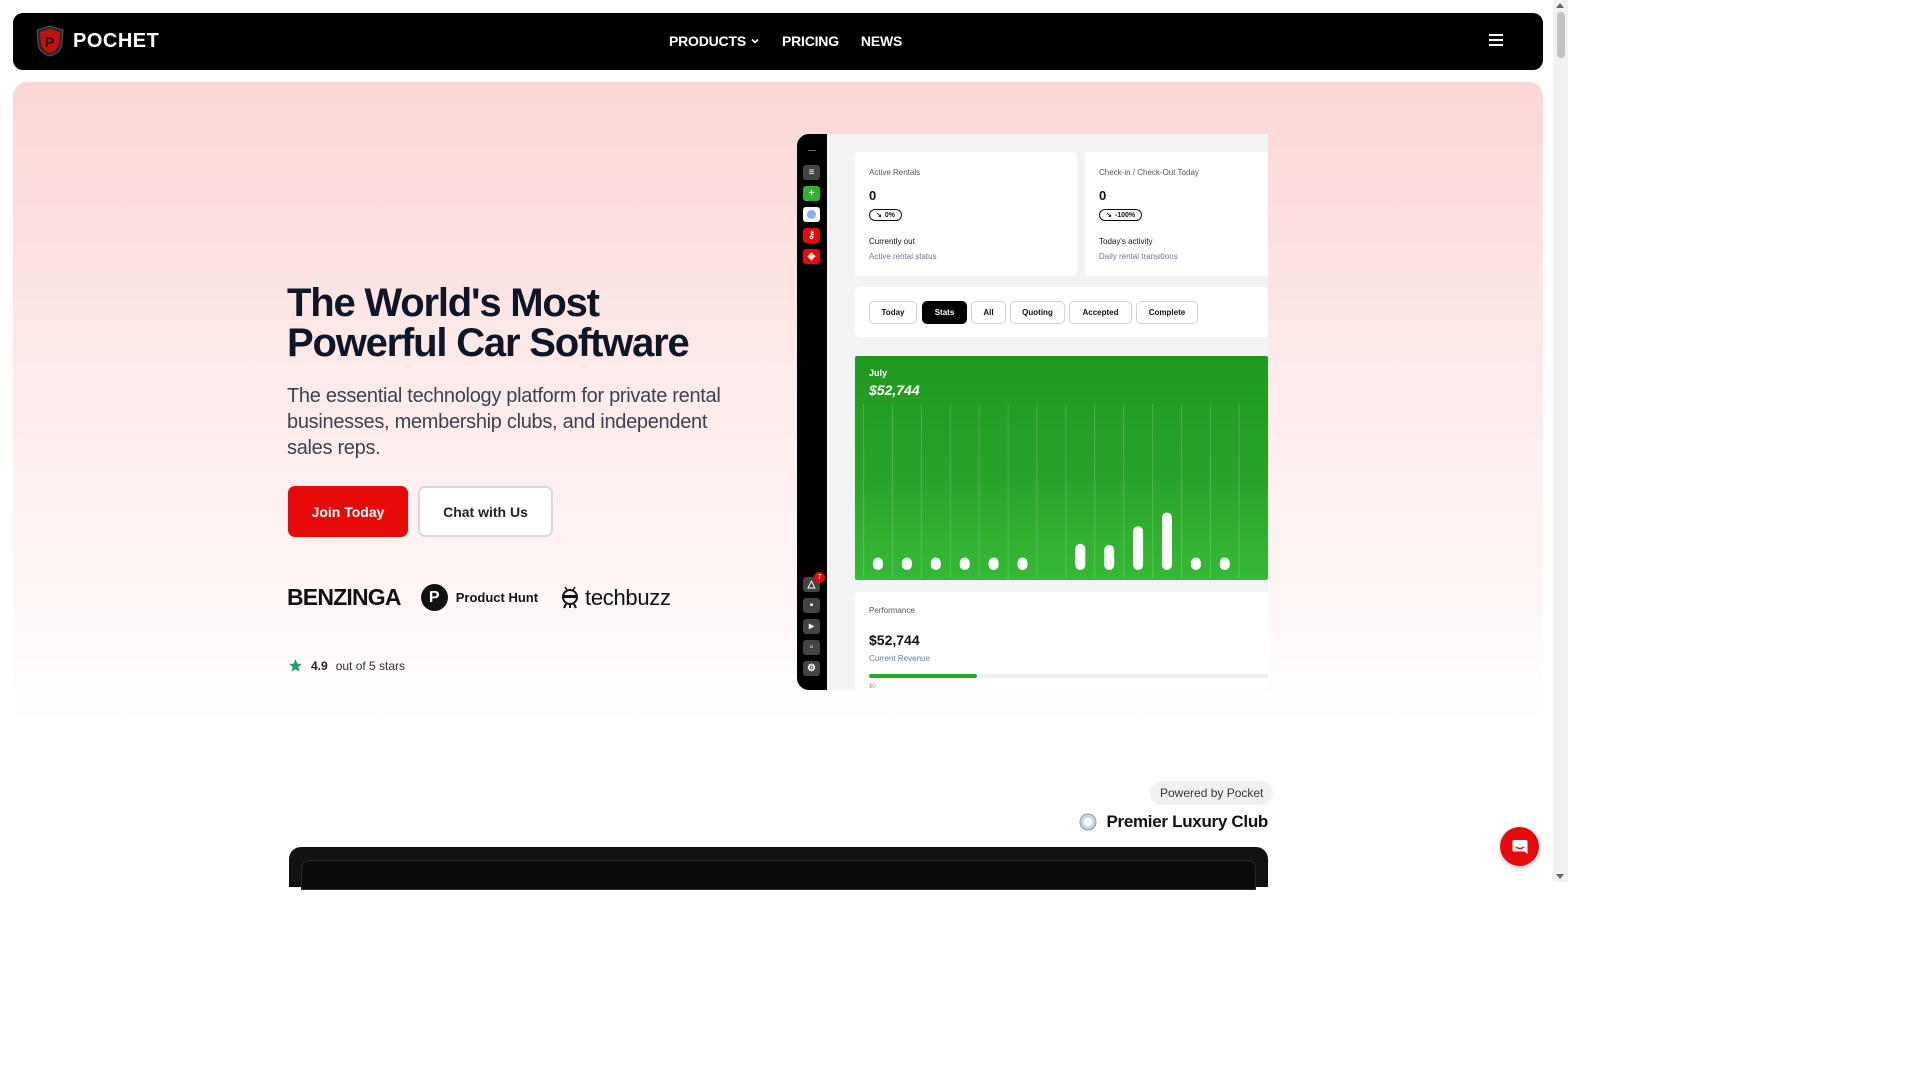 The image size is (1920, 1080). What do you see at coordinates (1126, 241) in the screenshot?
I see `checkin-label: Today's activity` at bounding box center [1126, 241].